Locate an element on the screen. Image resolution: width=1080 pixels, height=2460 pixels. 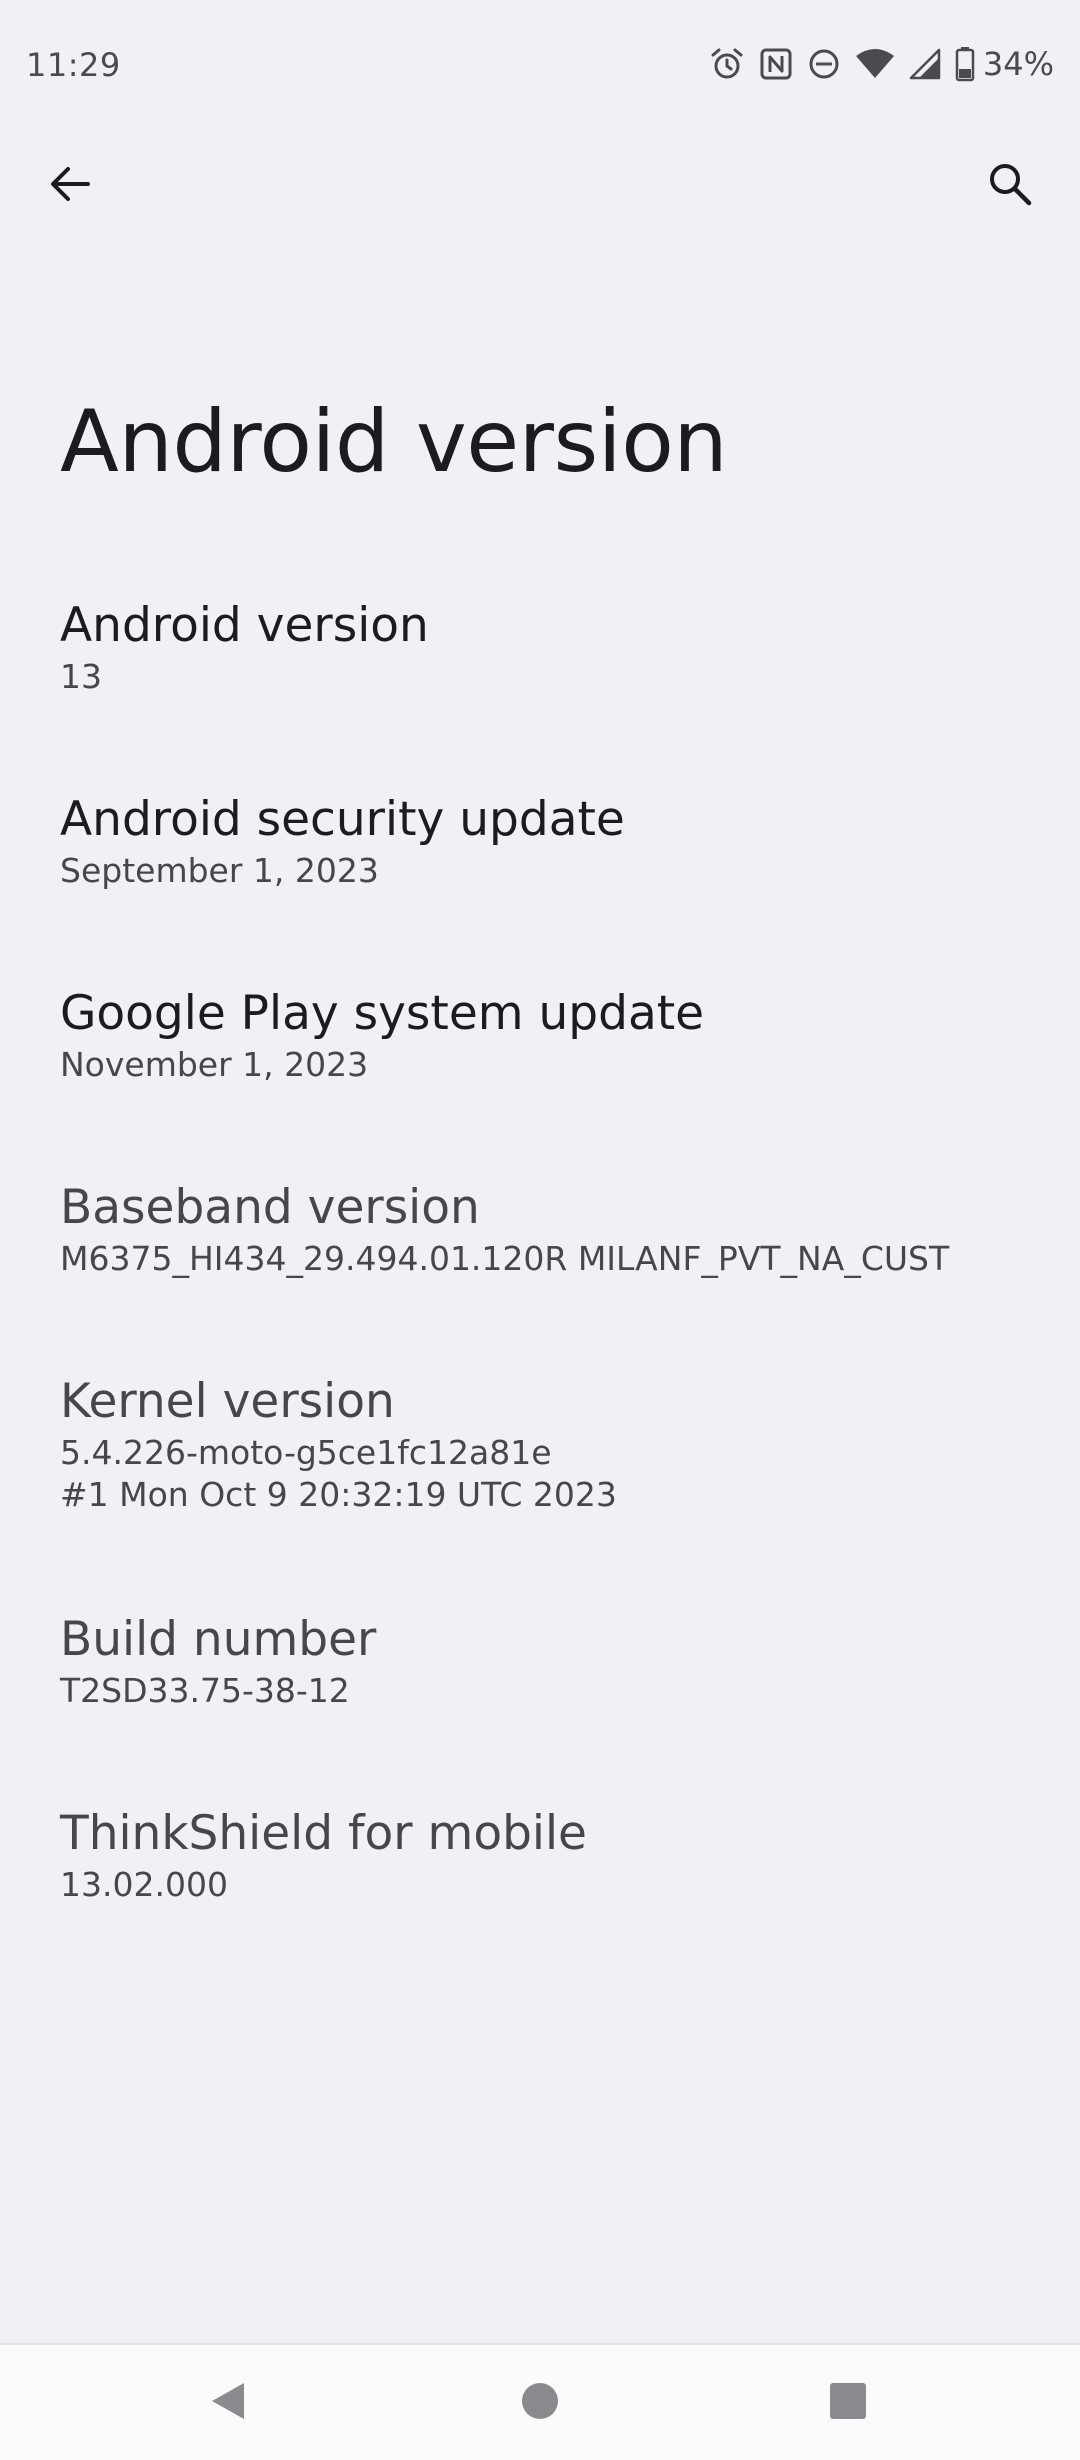
do-not-disturb-icon is located at coordinates (824, 64).